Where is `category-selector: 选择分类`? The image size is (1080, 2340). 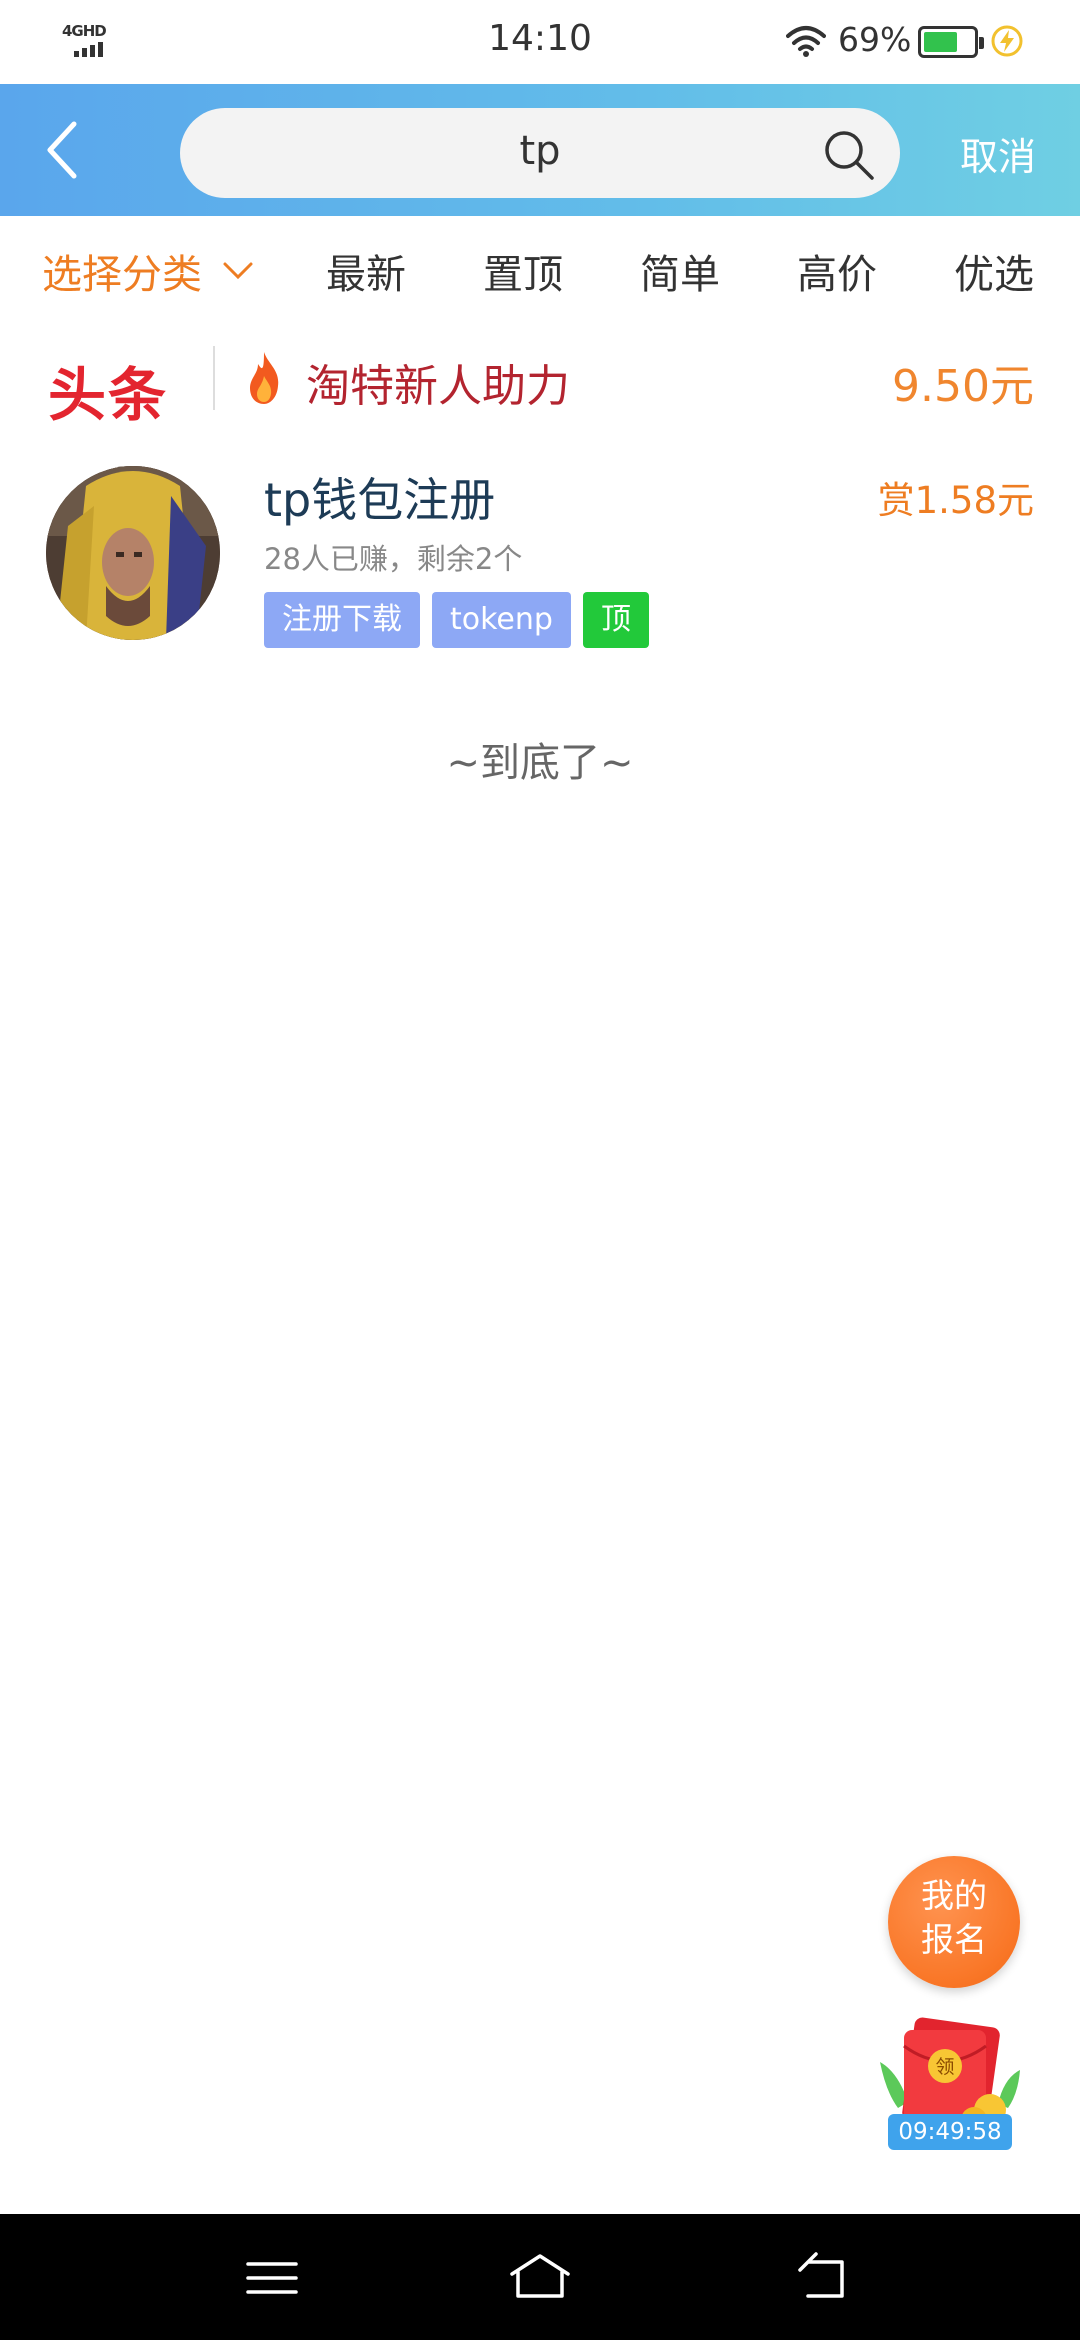 category-selector: 选择分类 is located at coordinates (122, 271).